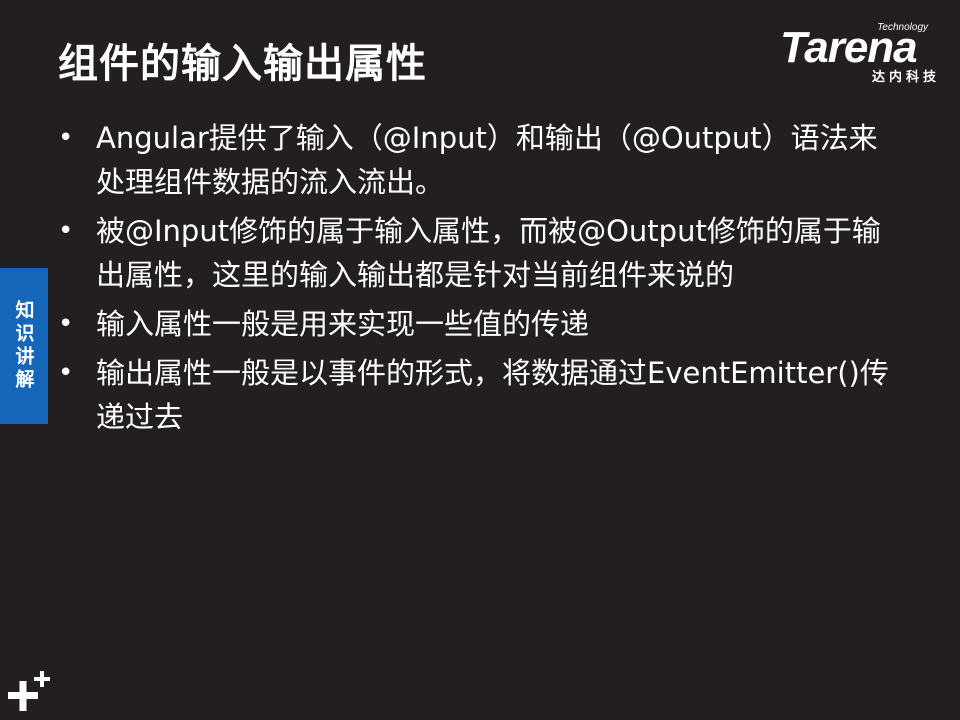 This screenshot has height=720, width=960. What do you see at coordinates (242, 64) in the screenshot?
I see `slide-title: 组件的输入输出属性` at bounding box center [242, 64].